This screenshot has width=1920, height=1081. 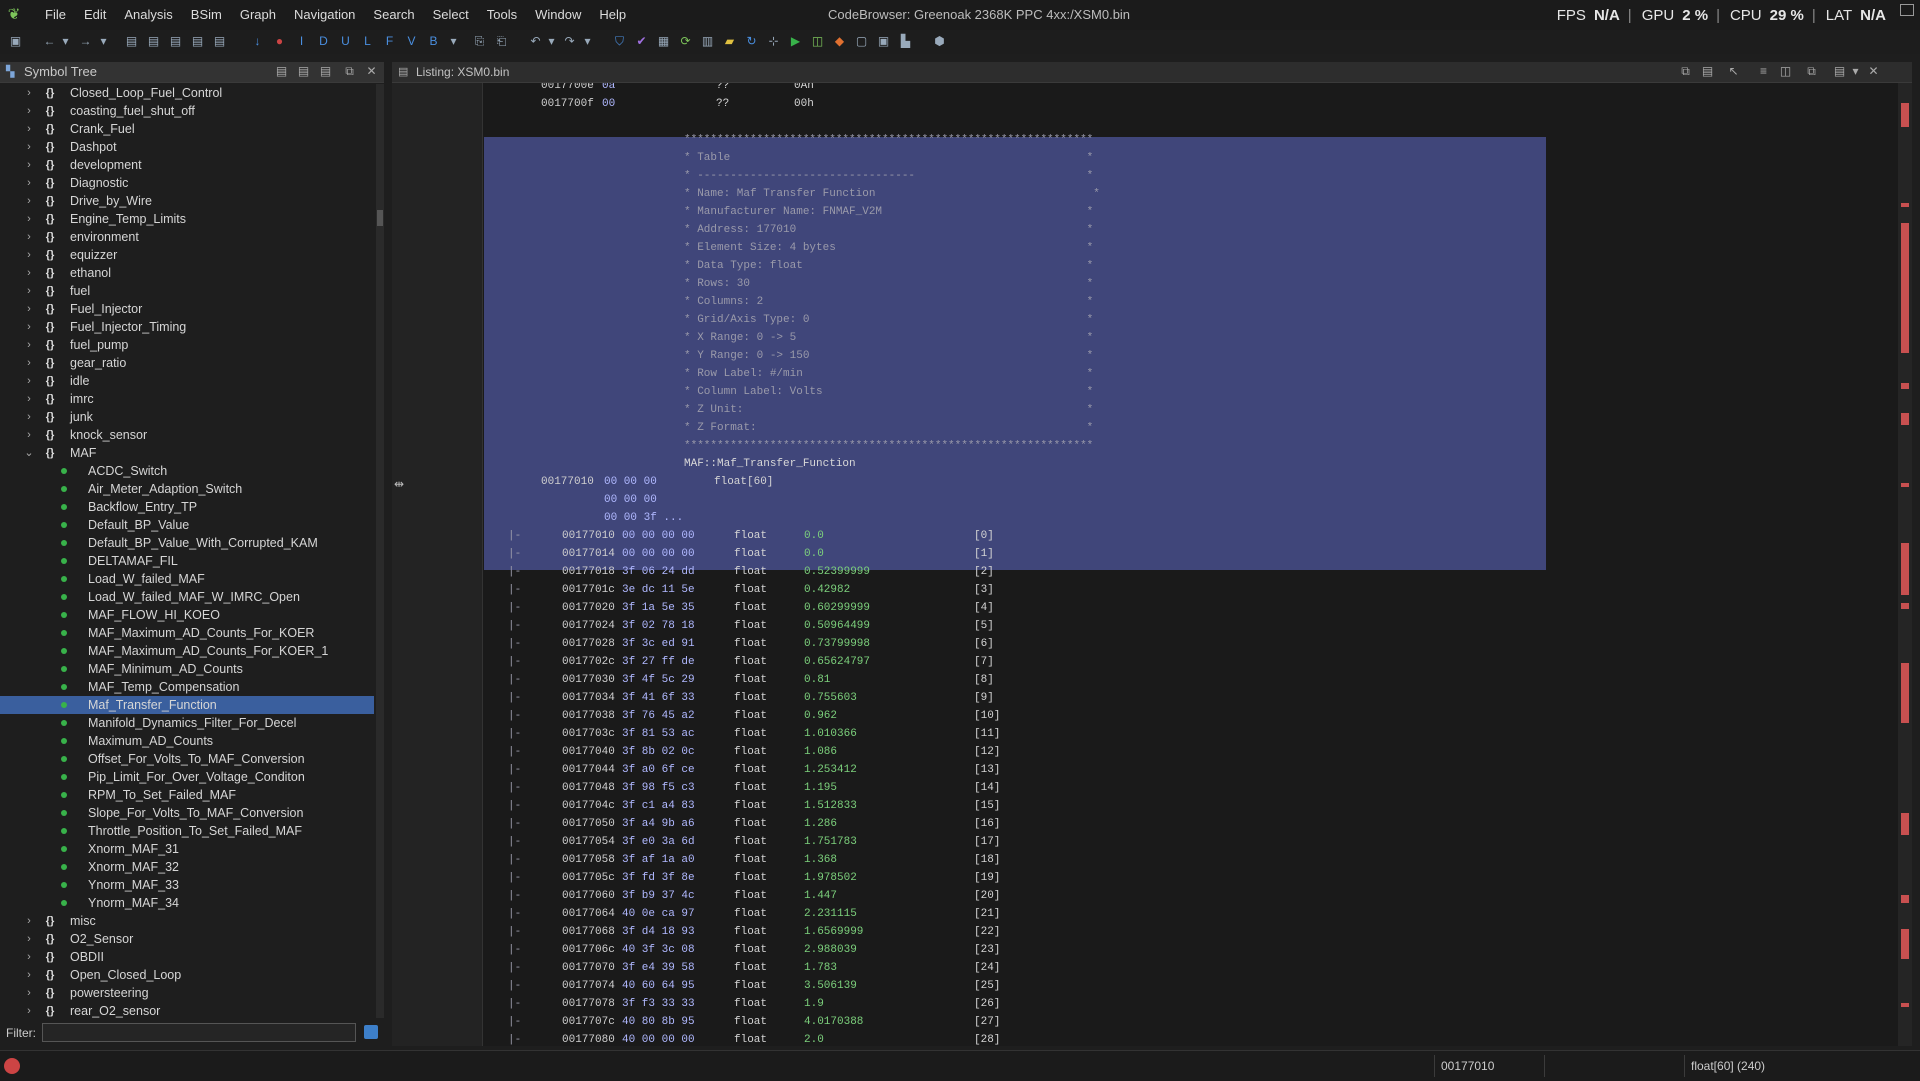 What do you see at coordinates (393, 15) in the screenshot?
I see `menu-search: Search` at bounding box center [393, 15].